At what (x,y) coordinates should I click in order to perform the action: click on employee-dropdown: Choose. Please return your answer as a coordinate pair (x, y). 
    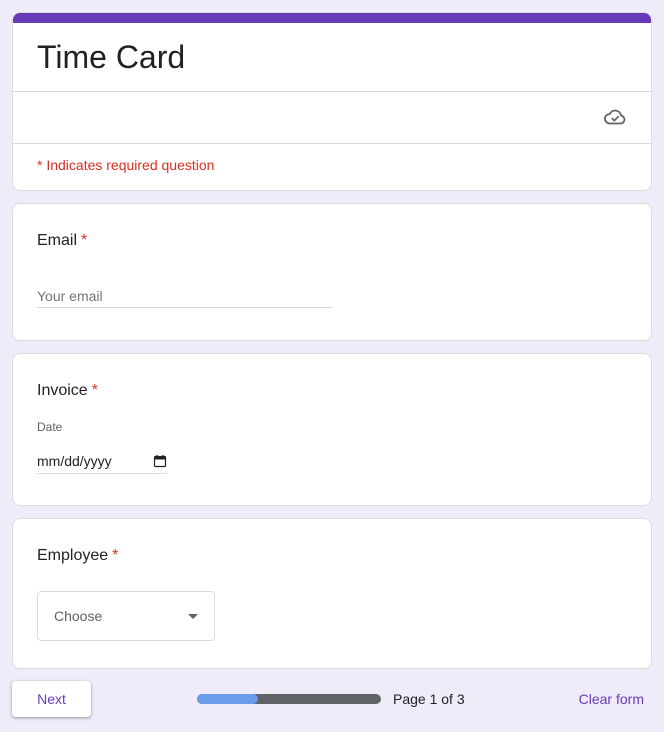
    Looking at the image, I should click on (126, 616).